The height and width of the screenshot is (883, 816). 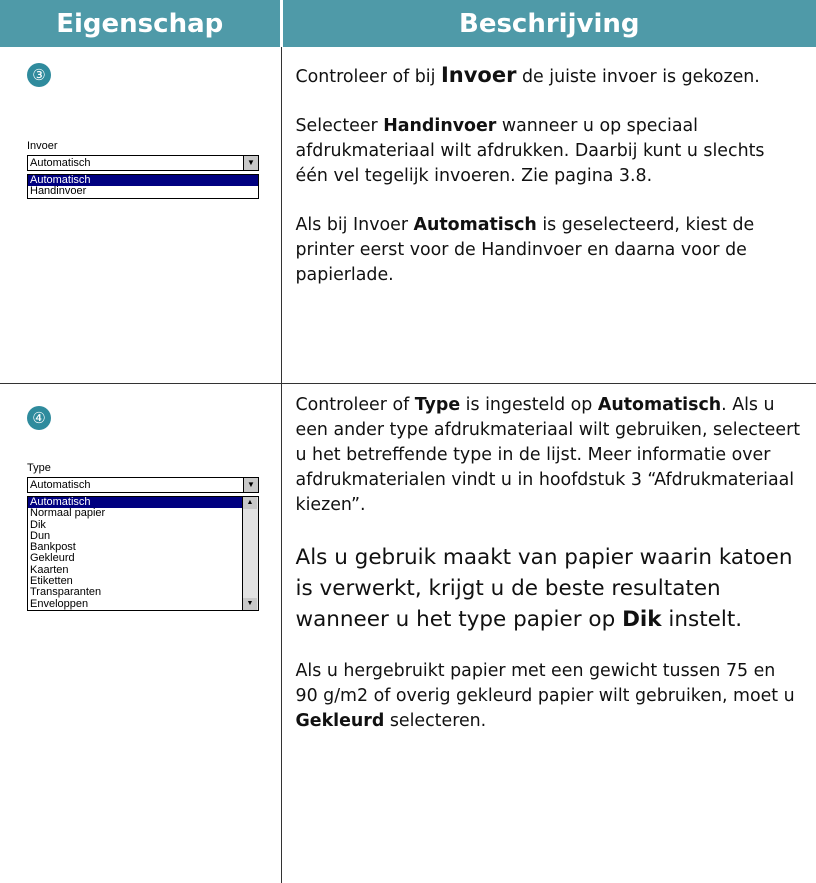 I want to click on scroll-up-icon: ▲, so click(x=250, y=503).